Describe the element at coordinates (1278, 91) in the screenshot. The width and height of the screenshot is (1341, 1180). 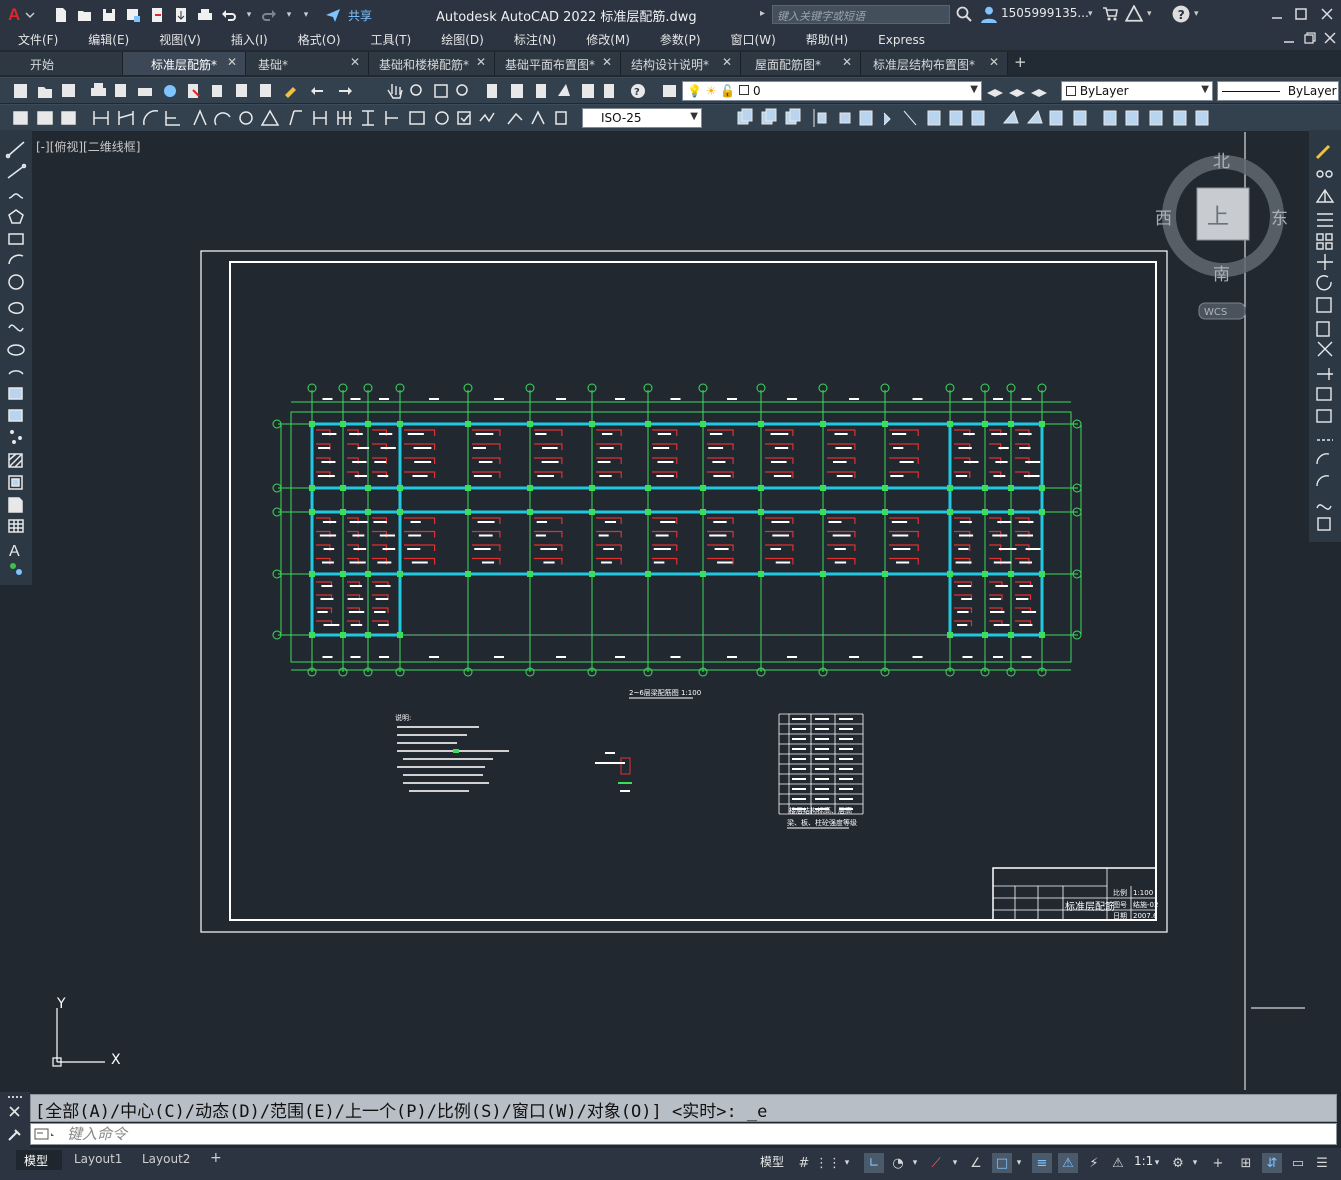
I see `linetype-dropdown: ByLayer` at that location.